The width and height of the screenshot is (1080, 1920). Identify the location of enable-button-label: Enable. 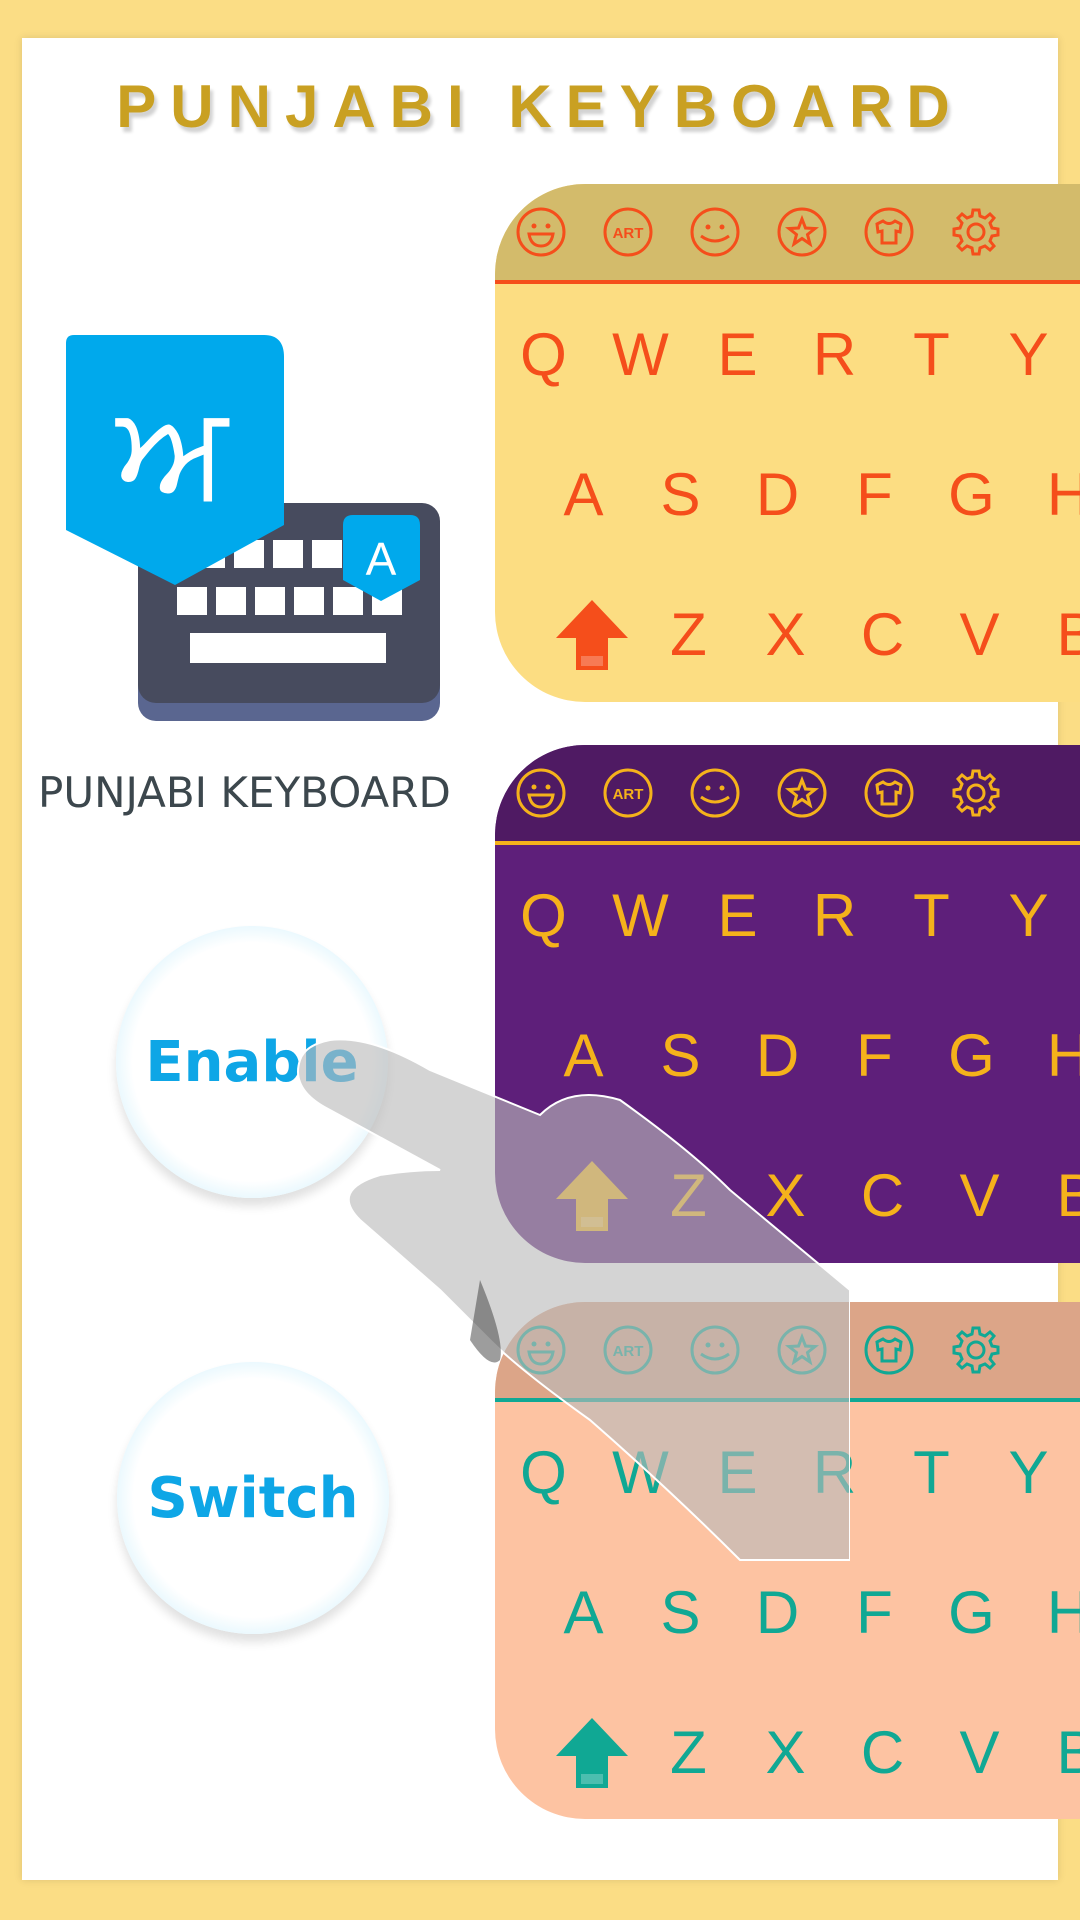
(252, 1062).